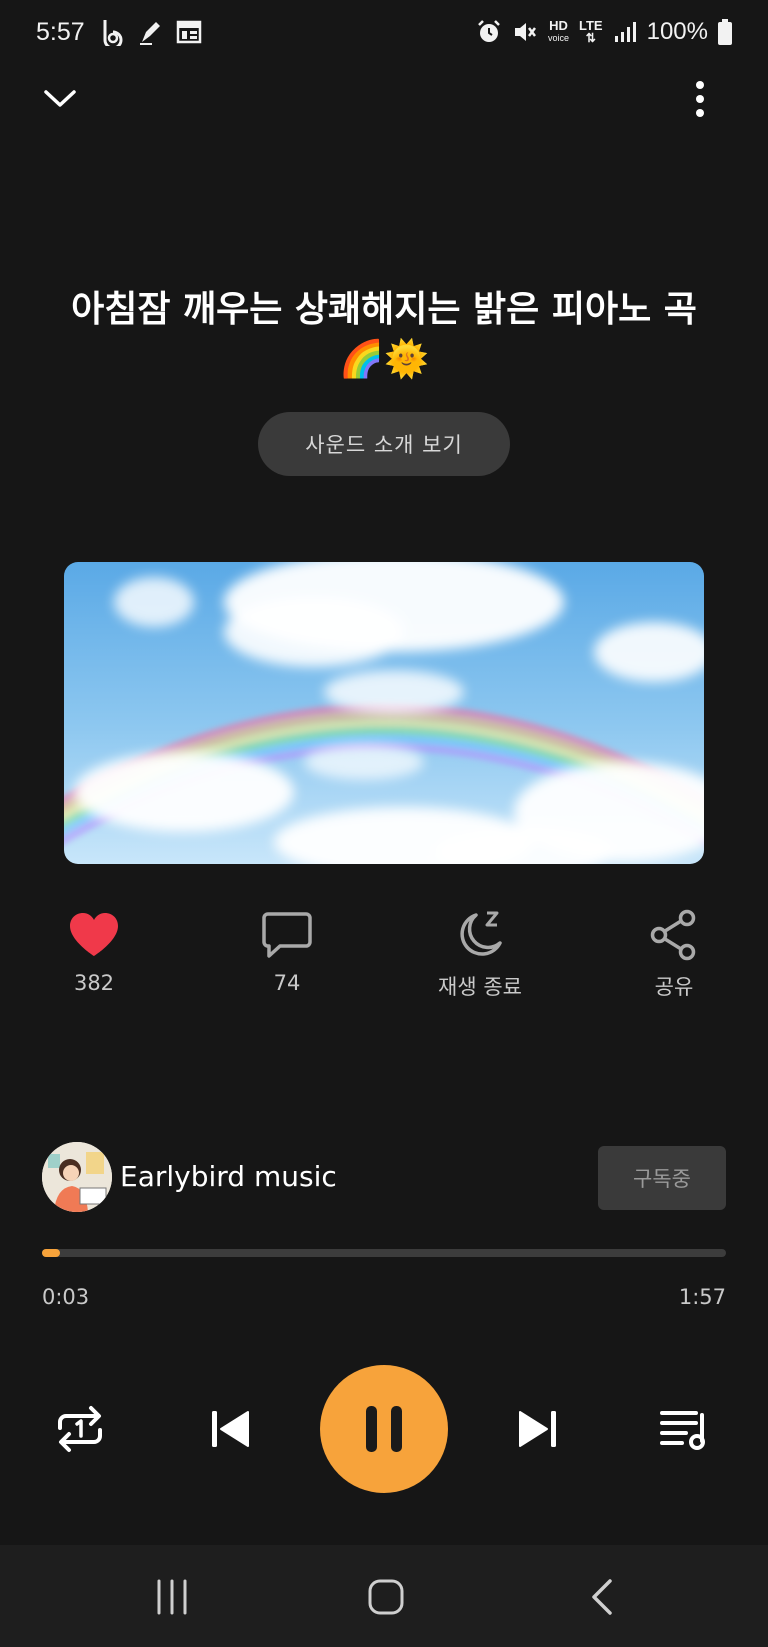 This screenshot has width=768, height=1647. I want to click on sound-intro-button: 사운드 소개 보기, so click(384, 444).